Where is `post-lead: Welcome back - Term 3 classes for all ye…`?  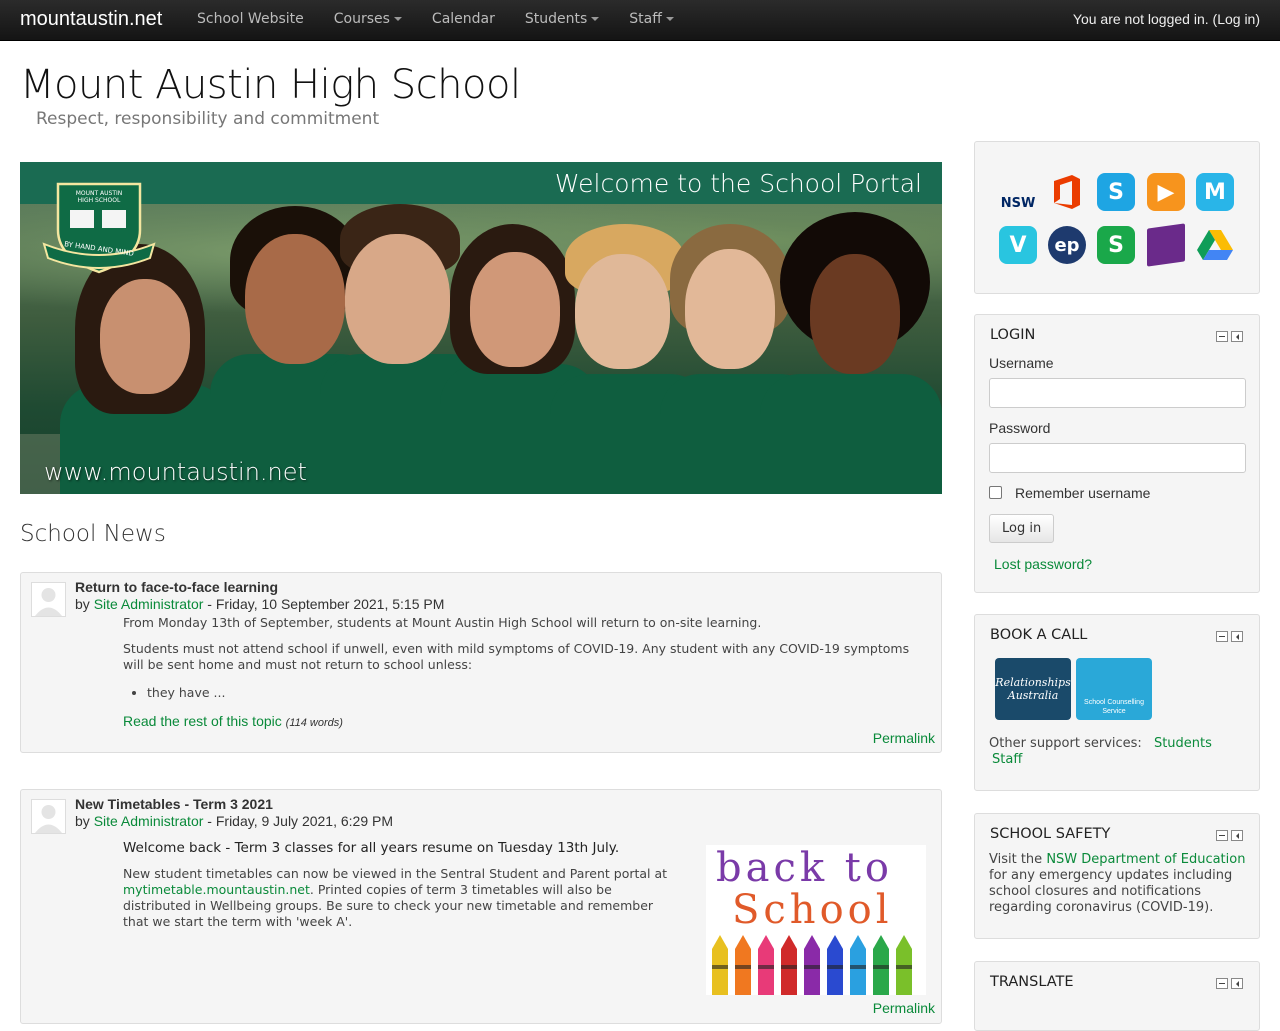 post-lead: Welcome back - Term 3 classes for all ye… is located at coordinates (371, 848).